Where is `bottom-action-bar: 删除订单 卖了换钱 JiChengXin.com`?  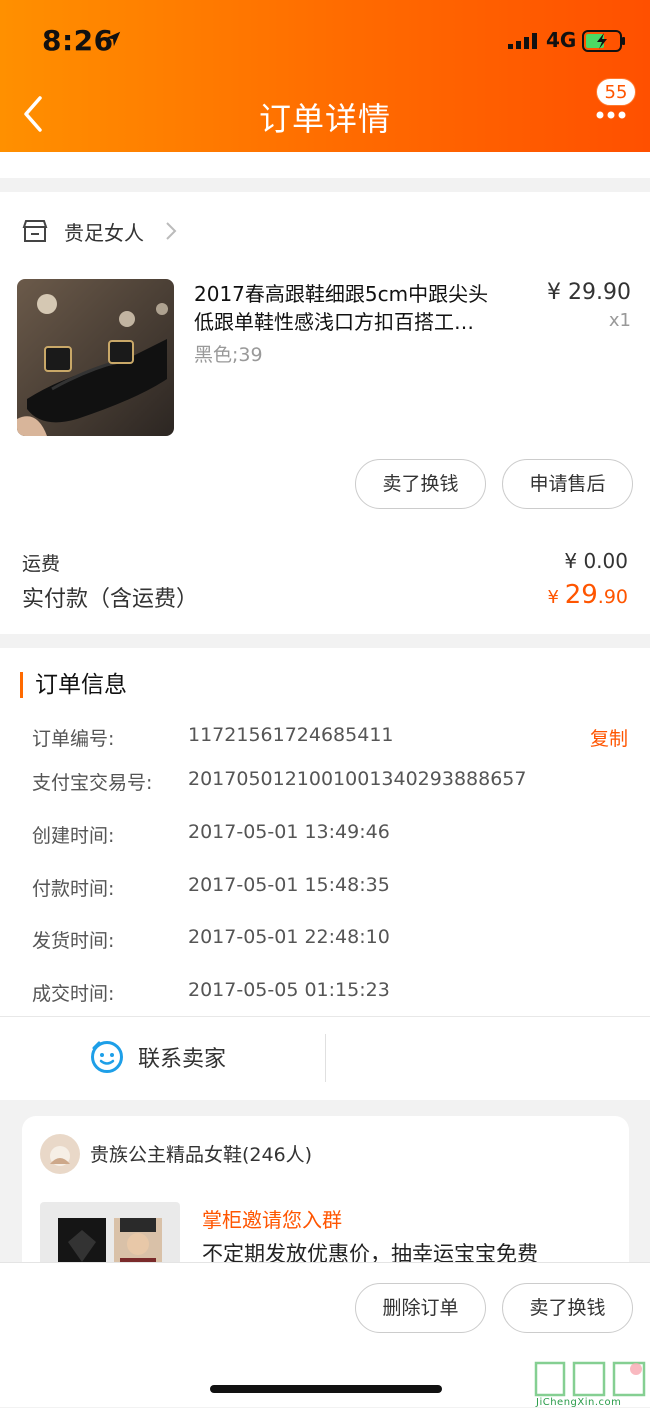 bottom-action-bar: 删除订单 卖了换钱 JiChengXin.com is located at coordinates (325, 1335).